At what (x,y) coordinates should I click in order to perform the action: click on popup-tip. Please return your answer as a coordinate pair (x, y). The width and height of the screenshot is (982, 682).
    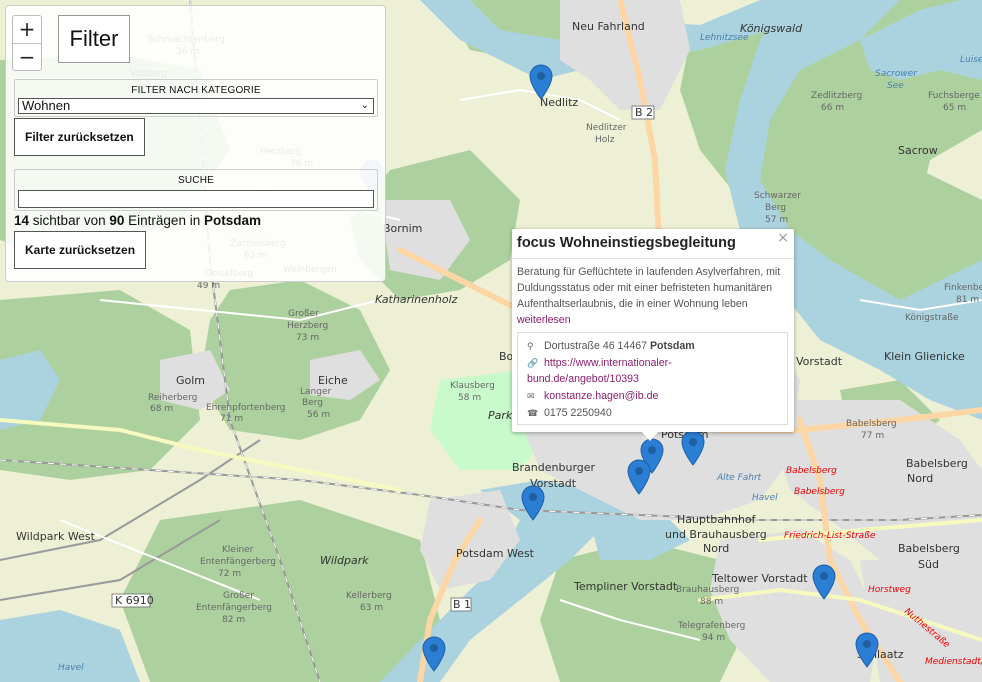
    Looking at the image, I should click on (650, 436).